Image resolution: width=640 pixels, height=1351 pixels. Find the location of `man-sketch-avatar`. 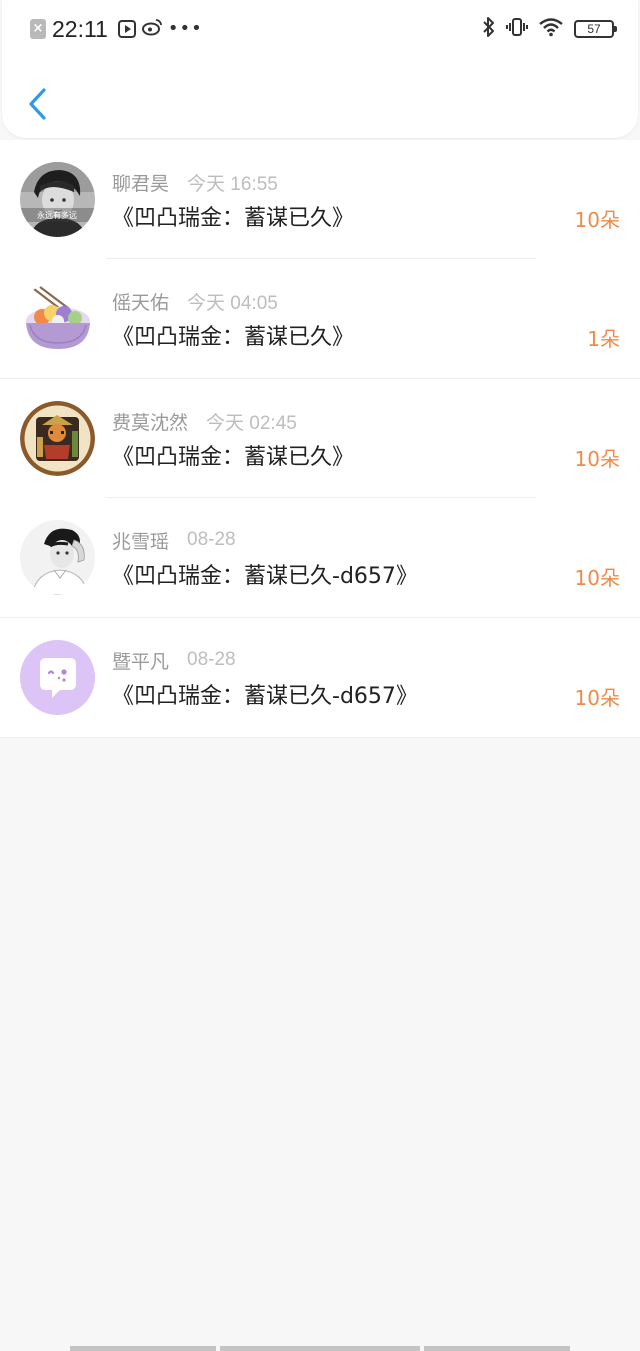

man-sketch-avatar is located at coordinates (57, 557).